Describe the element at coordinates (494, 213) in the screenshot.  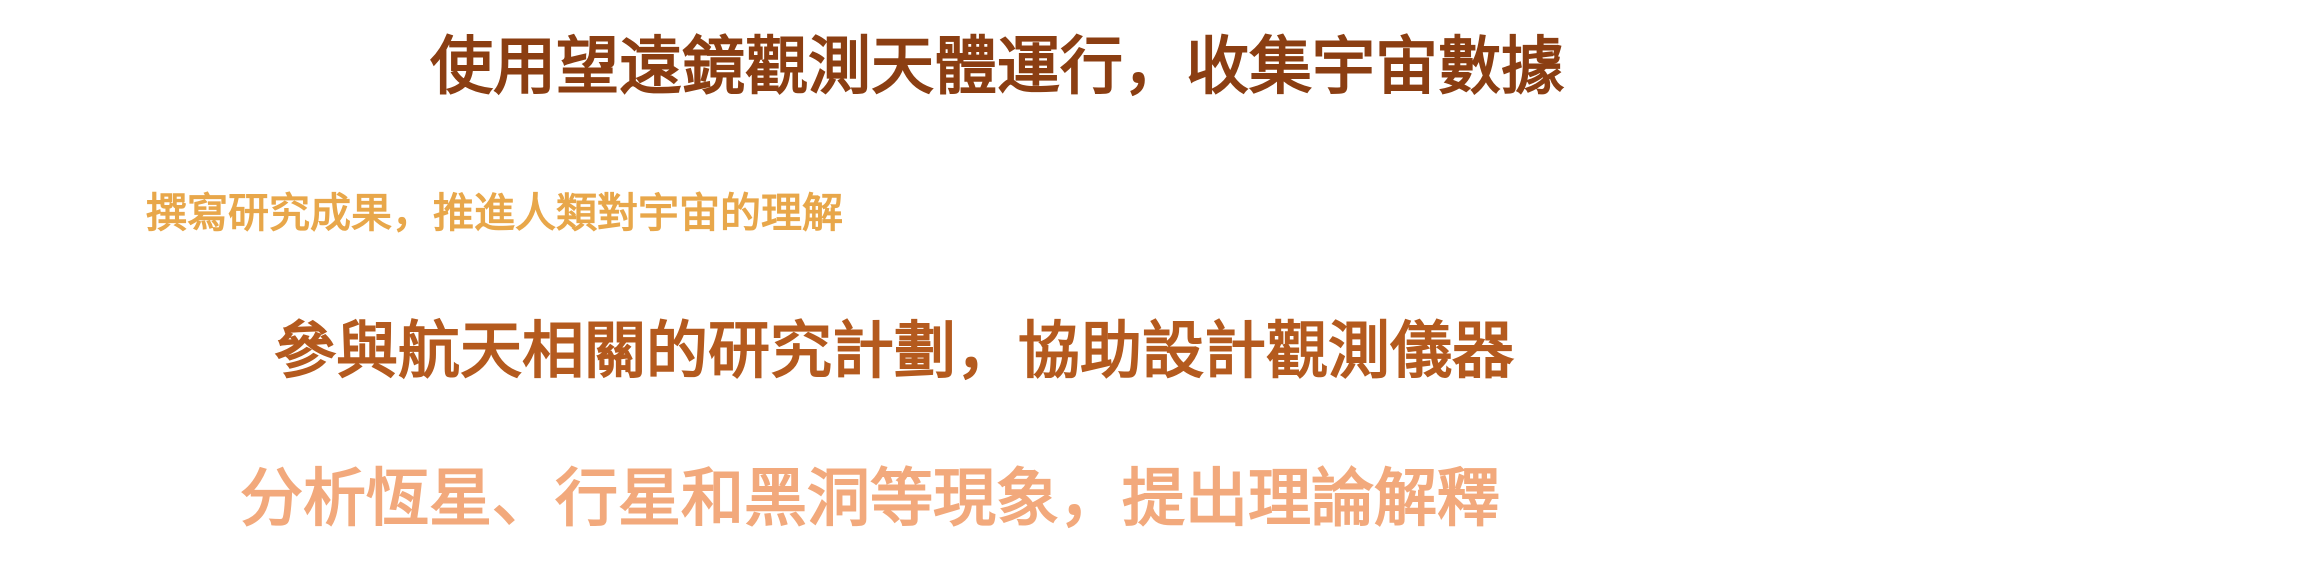
I see `line-write-research: 撰寫研究成果，推進人類對宇宙的理解` at that location.